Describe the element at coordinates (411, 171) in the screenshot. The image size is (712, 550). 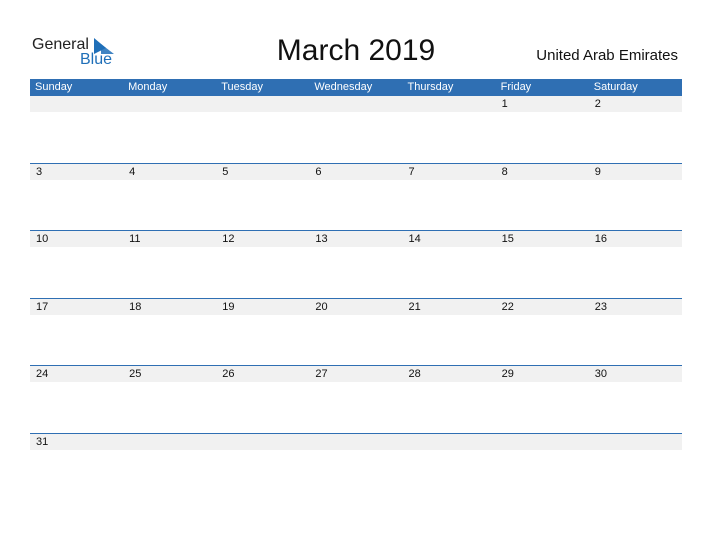
I see `day-cell: 7` at that location.